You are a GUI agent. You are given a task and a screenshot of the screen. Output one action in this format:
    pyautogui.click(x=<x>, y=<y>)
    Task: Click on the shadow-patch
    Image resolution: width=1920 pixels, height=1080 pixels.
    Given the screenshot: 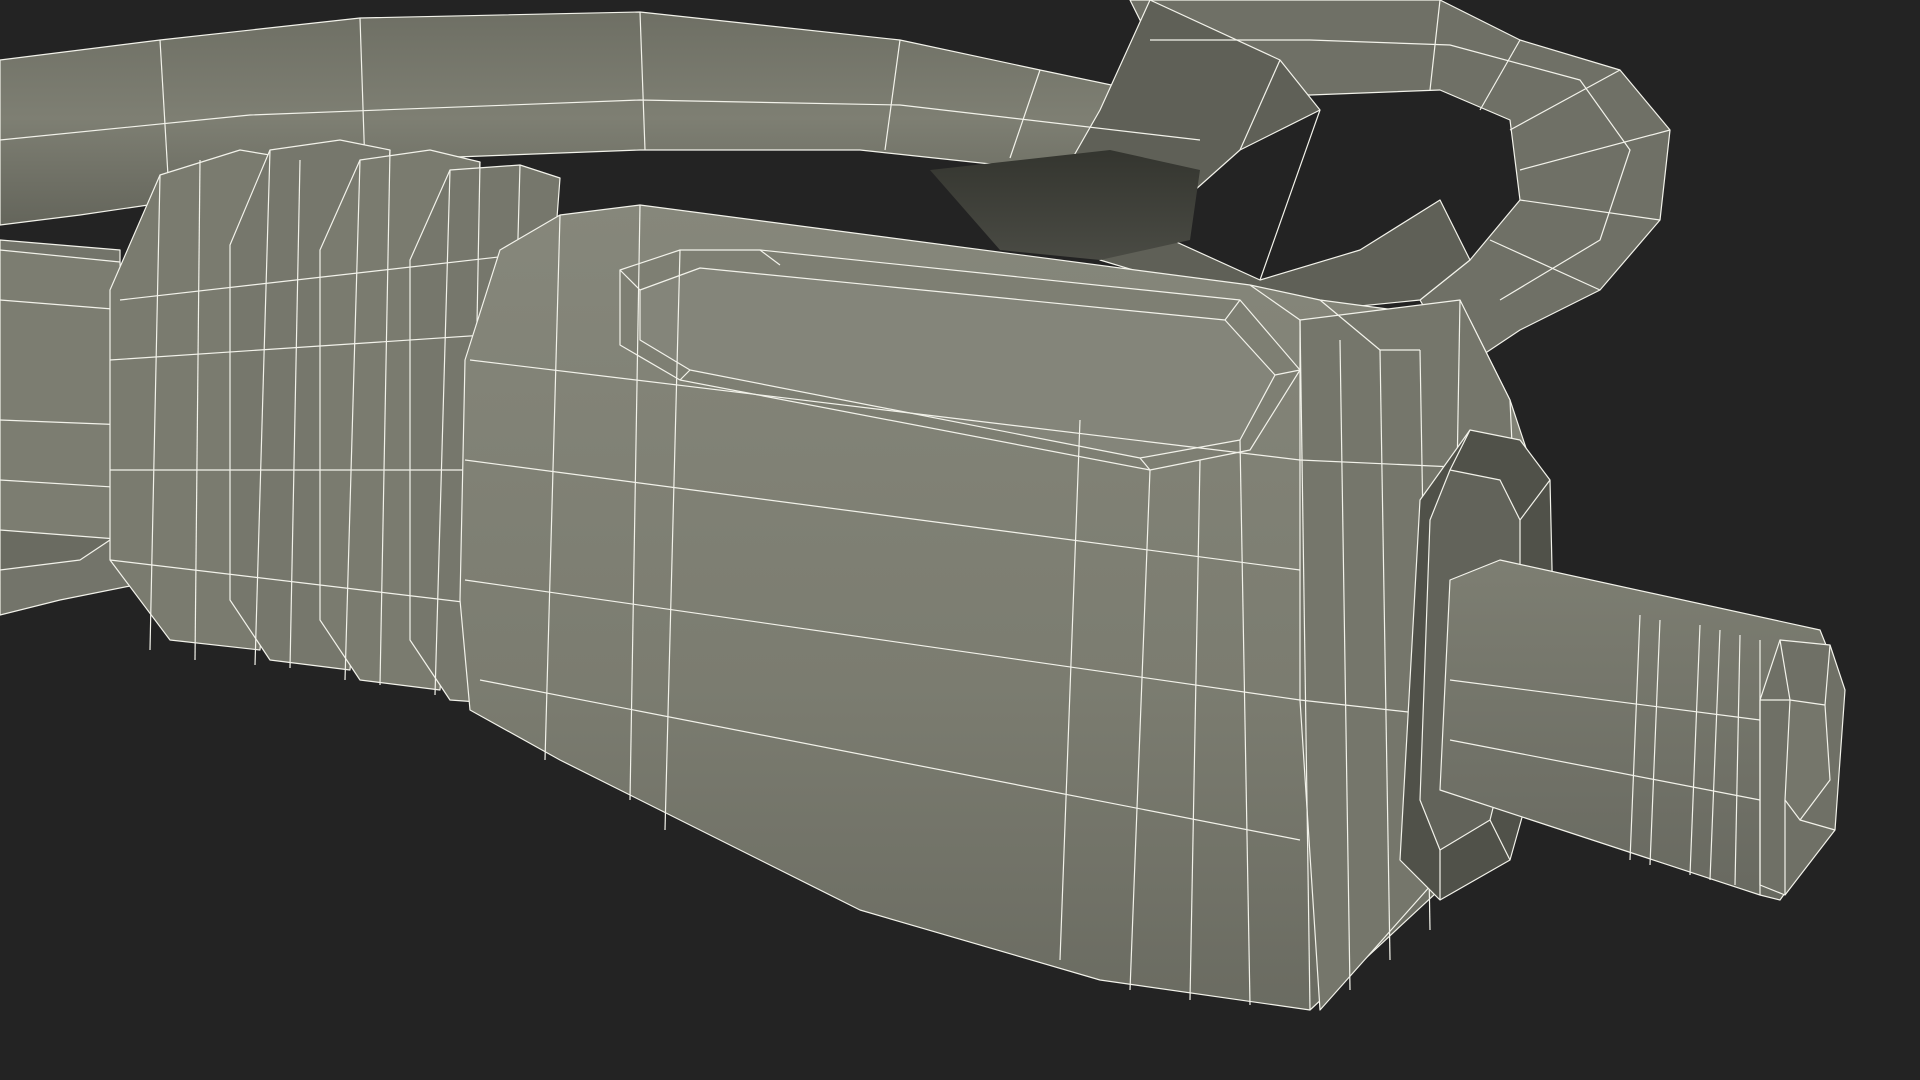 What is the action you would take?
    pyautogui.click(x=1065, y=205)
    